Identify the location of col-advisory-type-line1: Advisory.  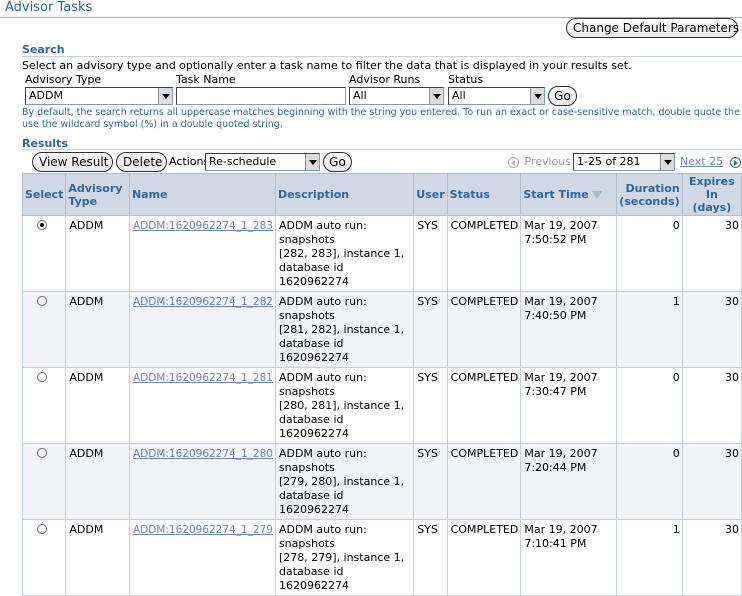
(95, 188).